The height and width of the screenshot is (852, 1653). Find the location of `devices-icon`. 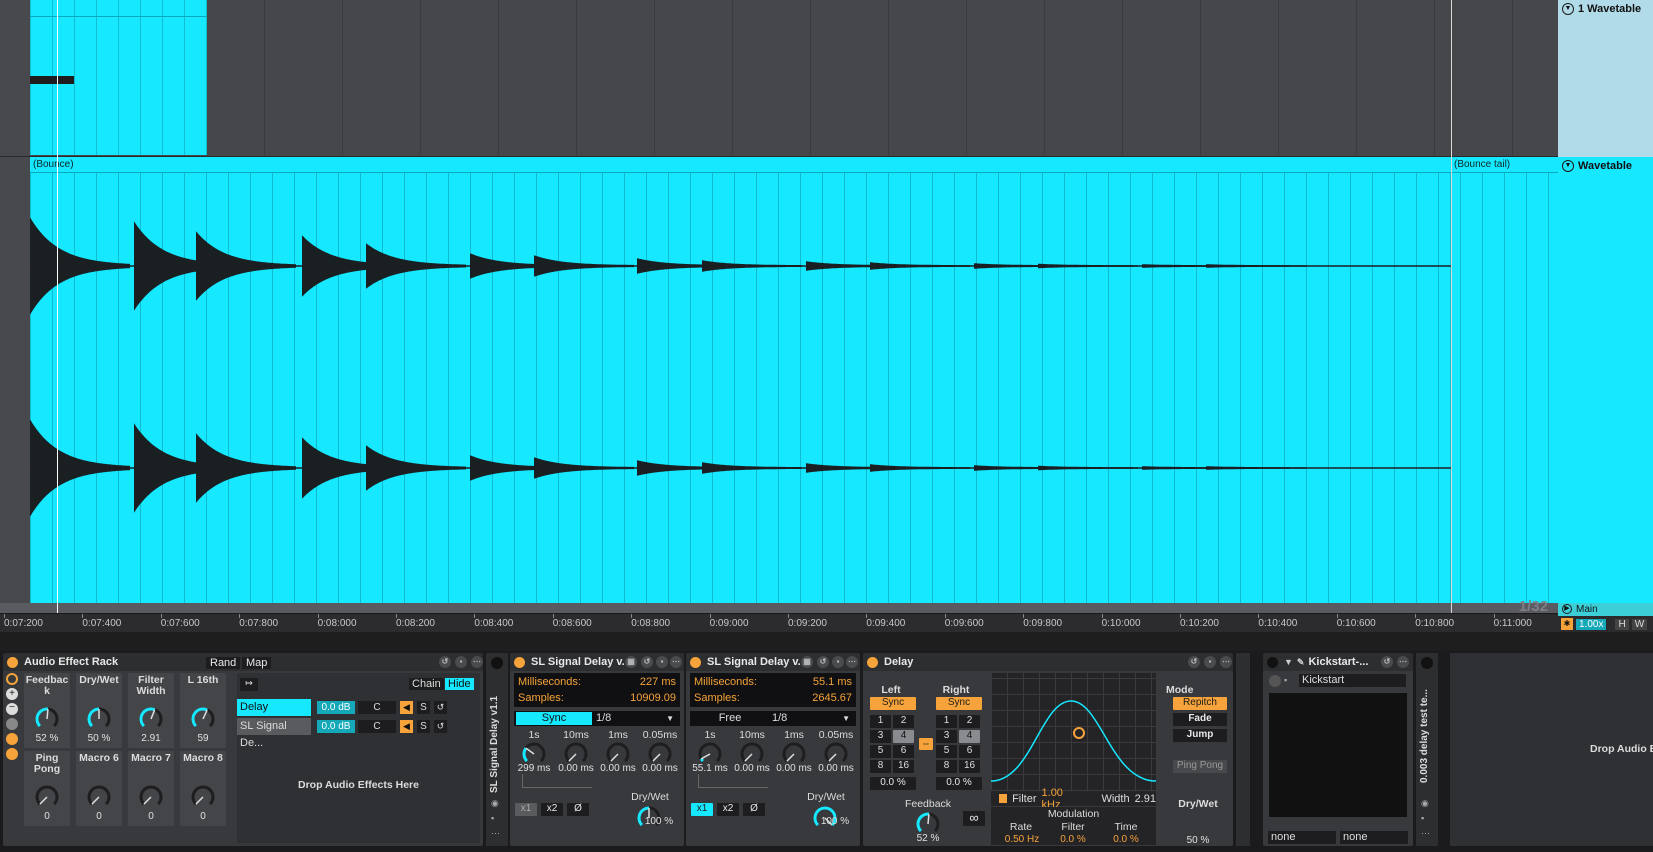

devices-icon is located at coordinates (12, 754).